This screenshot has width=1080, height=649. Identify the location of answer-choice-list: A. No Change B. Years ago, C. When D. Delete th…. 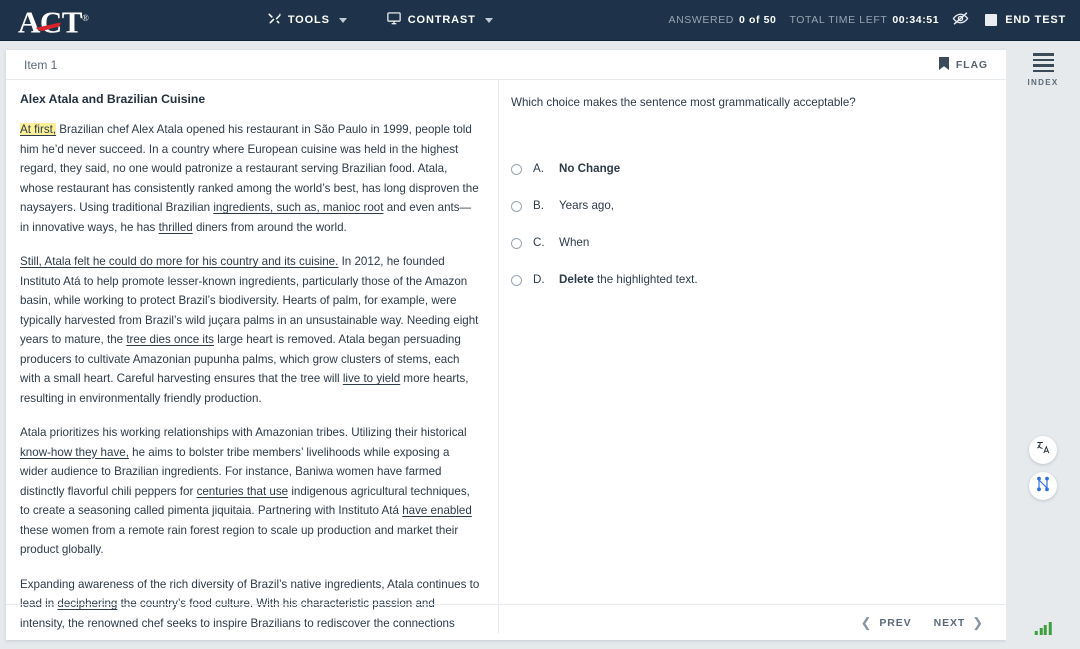
(748, 224).